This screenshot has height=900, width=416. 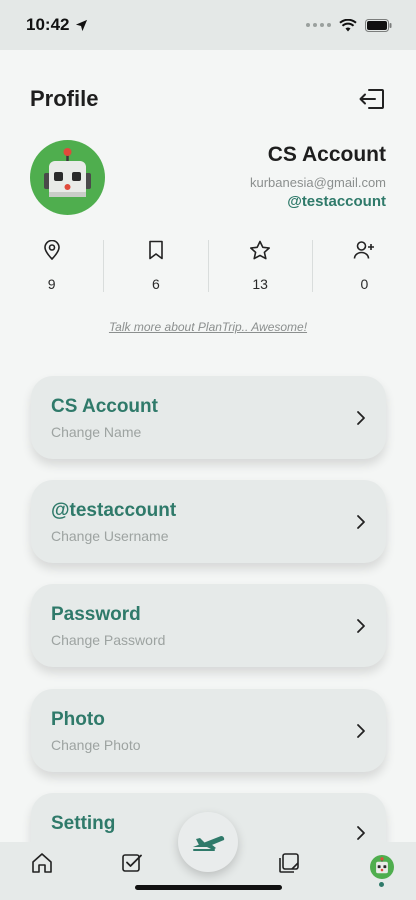 I want to click on signal-dots-icon, so click(x=318, y=25).